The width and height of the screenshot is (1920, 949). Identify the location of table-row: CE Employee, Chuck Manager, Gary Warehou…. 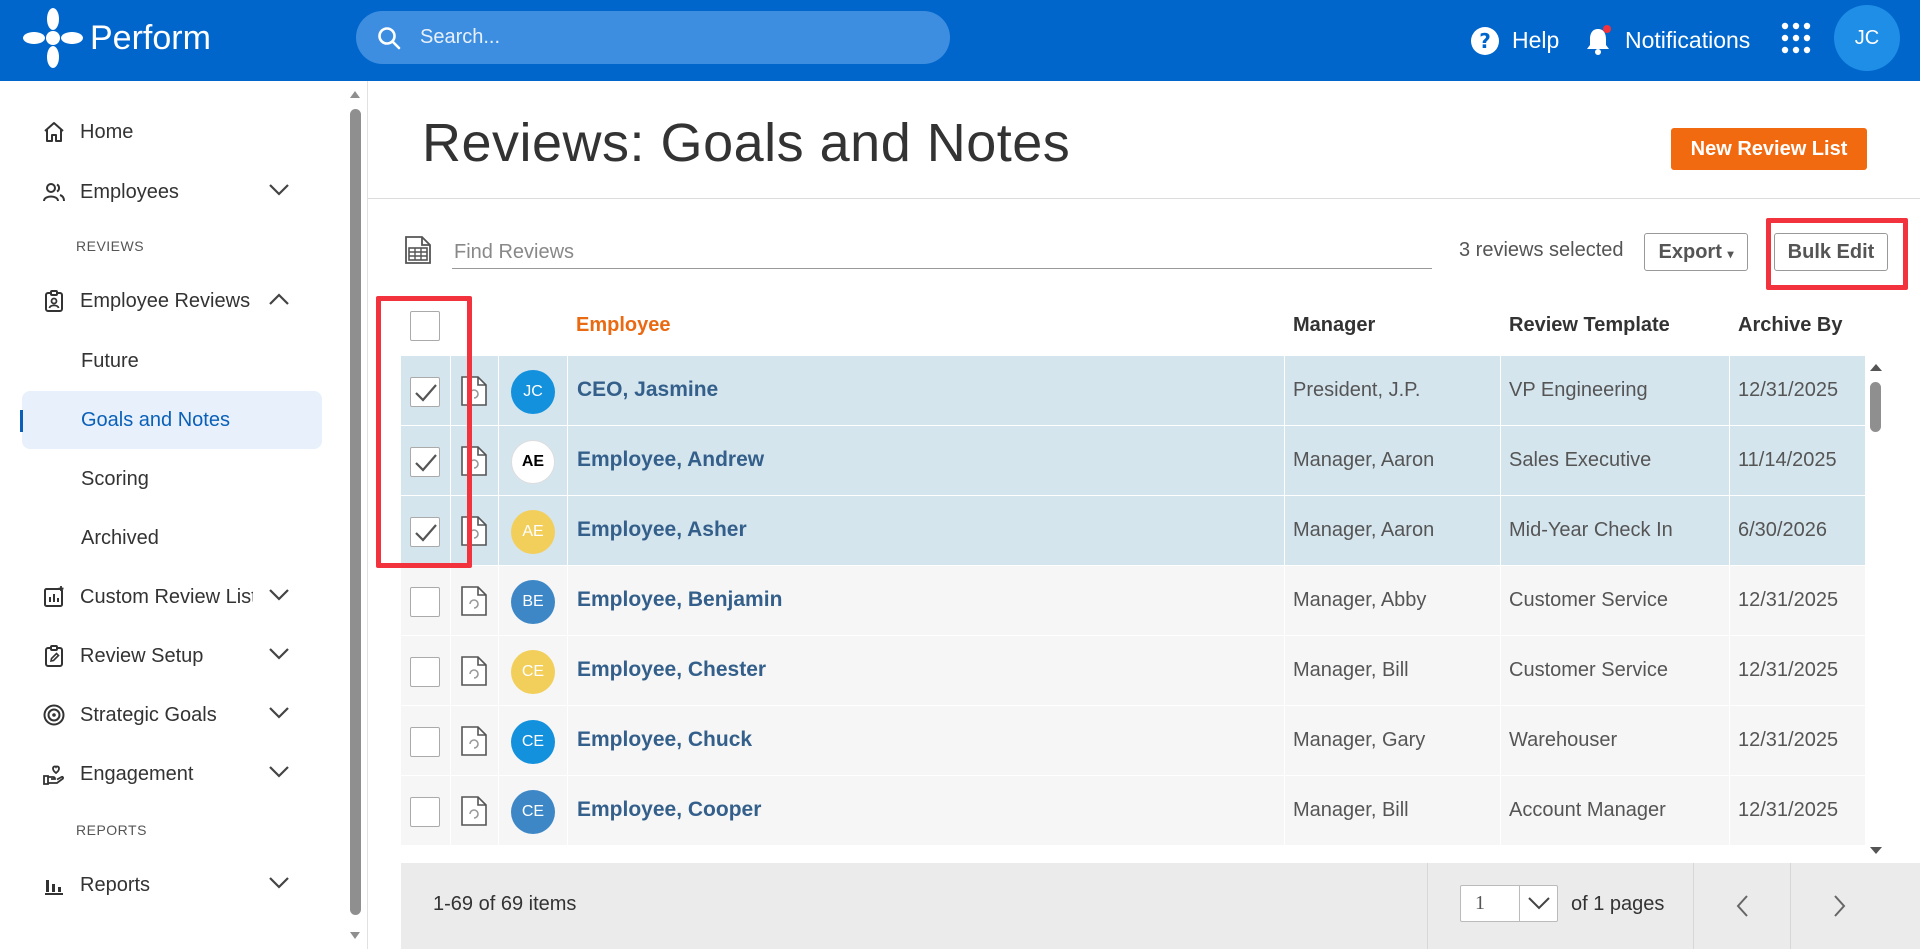
(1133, 741).